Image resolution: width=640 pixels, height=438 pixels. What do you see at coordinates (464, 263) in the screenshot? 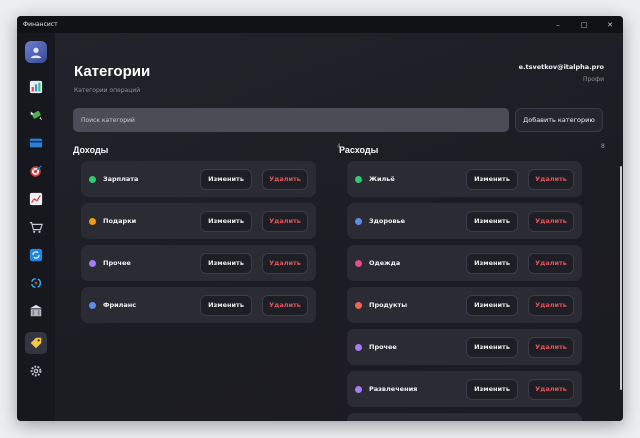
I see `category-row: Одежда Изменить Удалить` at bounding box center [464, 263].